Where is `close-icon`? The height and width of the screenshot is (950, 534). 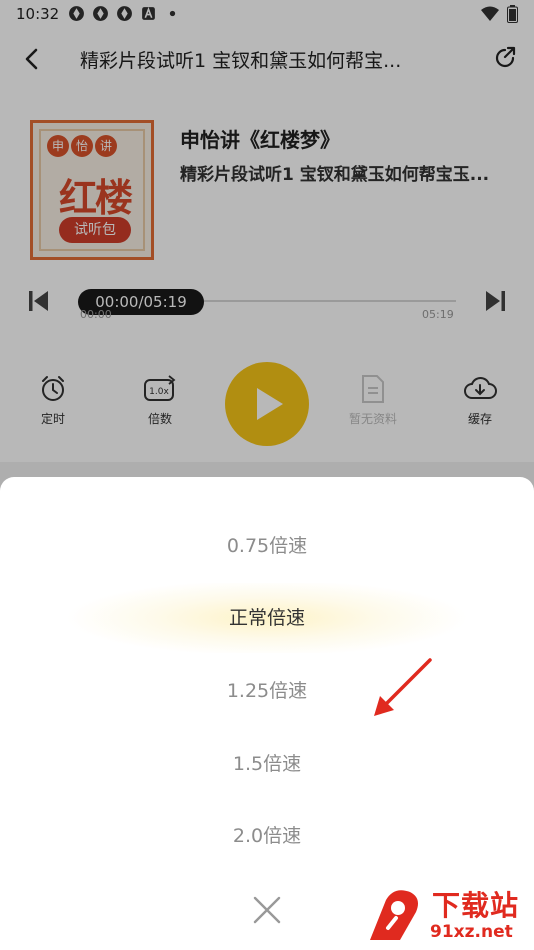
close-icon is located at coordinates (267, 910).